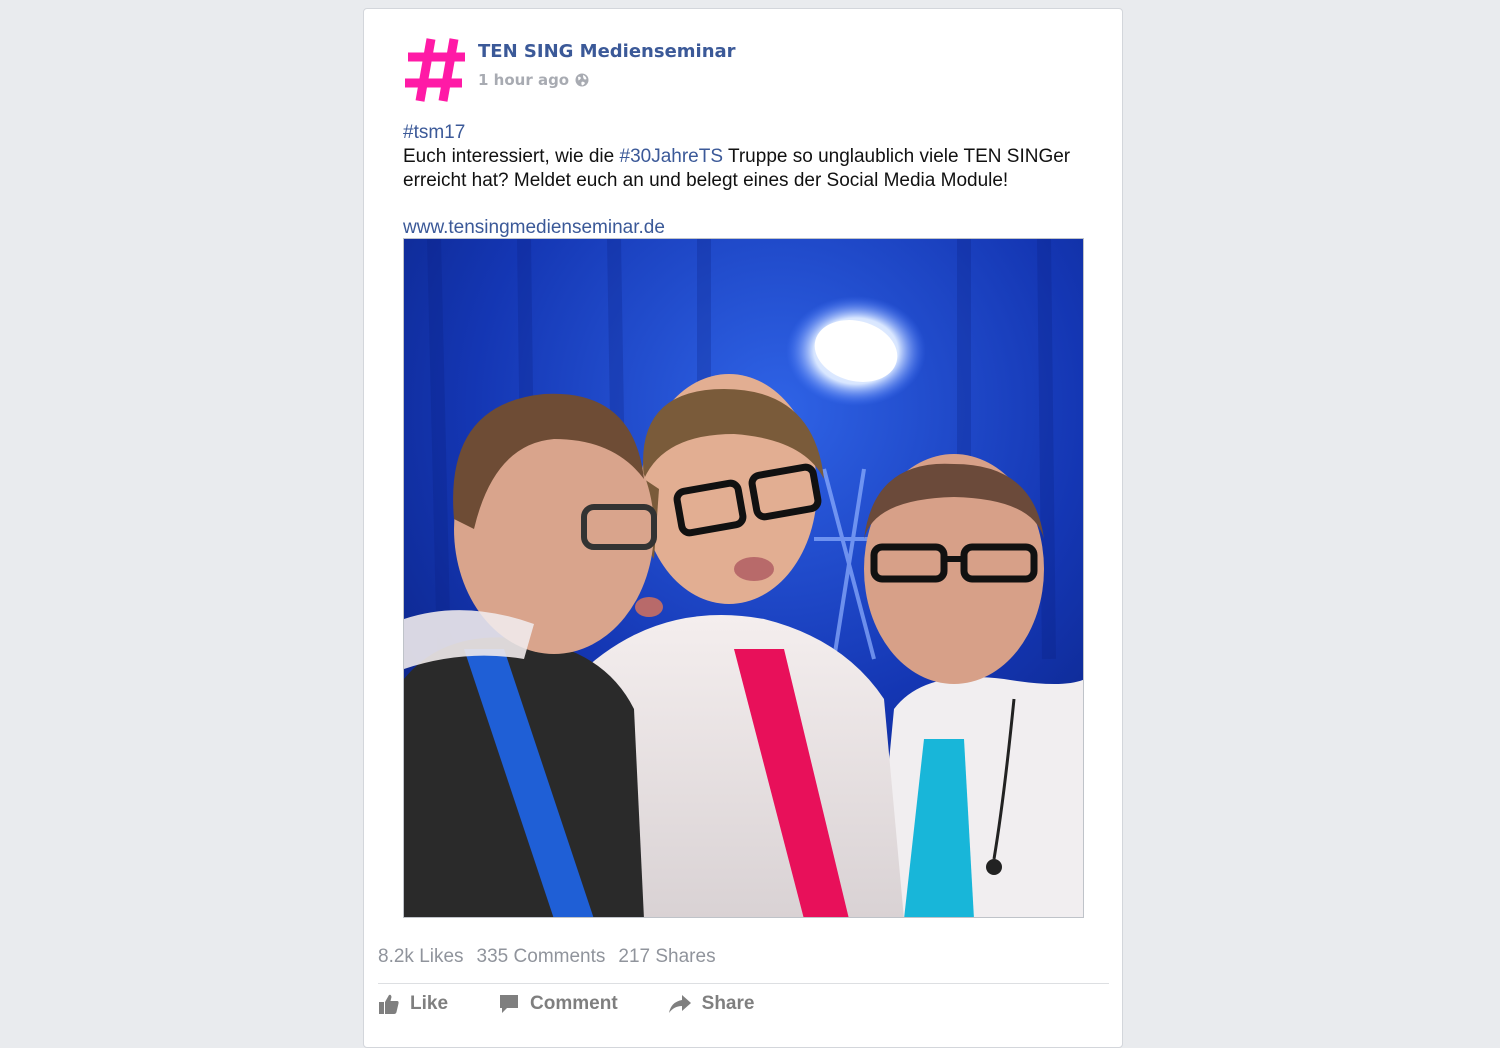  Describe the element at coordinates (511, 156) in the screenshot. I see `post-body-prefix: Euch interessiert, wie die` at that location.